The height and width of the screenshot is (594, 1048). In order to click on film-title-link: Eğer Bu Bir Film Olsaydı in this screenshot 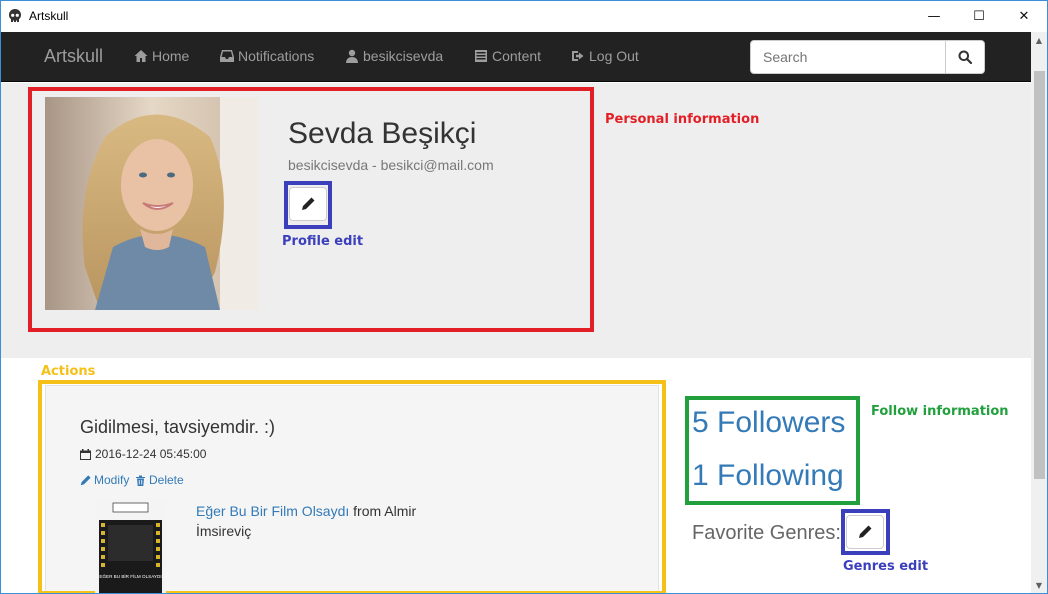, I will do `click(272, 511)`.